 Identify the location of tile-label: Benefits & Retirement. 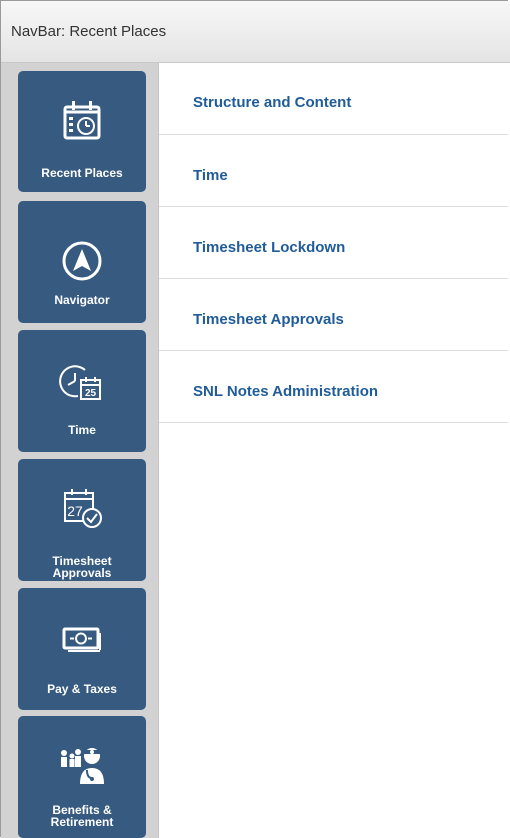
(82, 816).